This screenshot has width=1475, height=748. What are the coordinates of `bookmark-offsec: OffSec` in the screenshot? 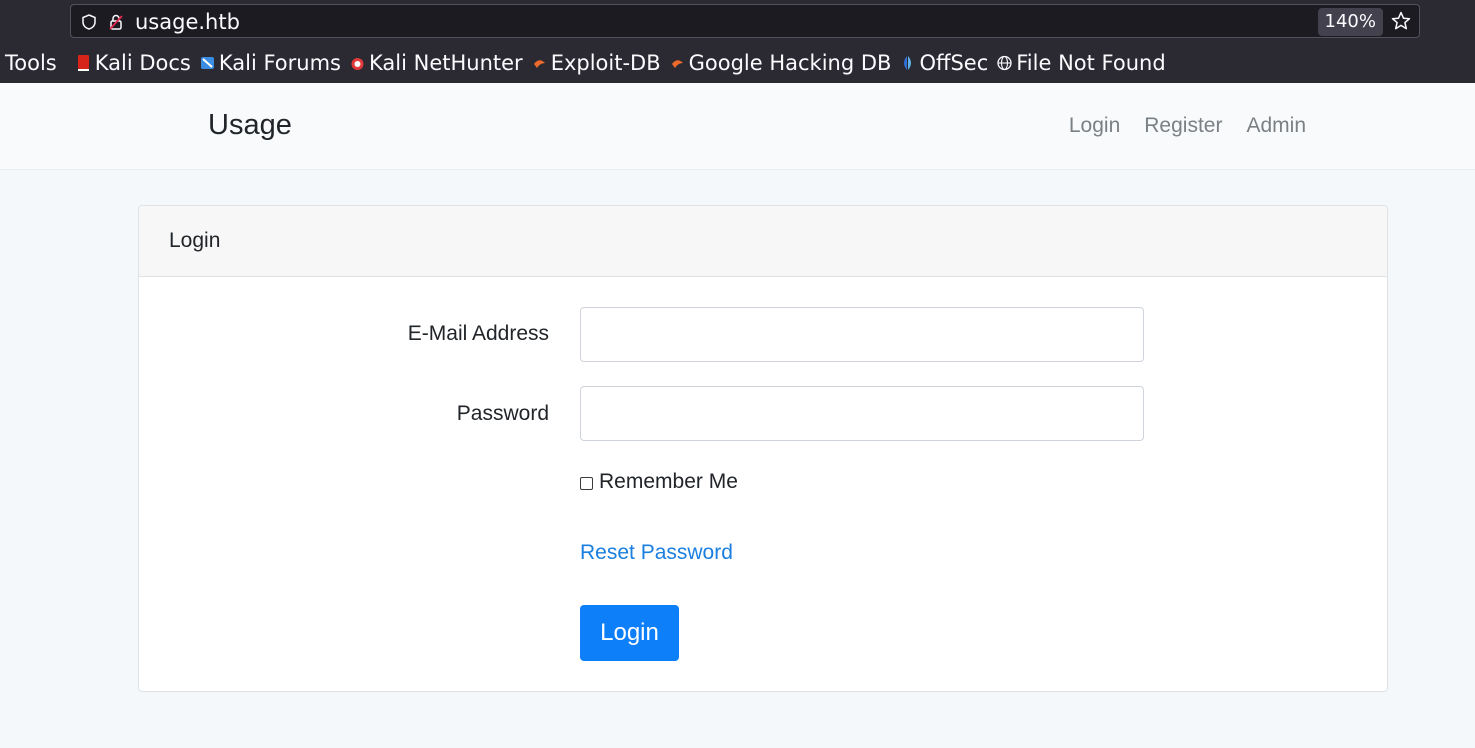 It's located at (944, 63).